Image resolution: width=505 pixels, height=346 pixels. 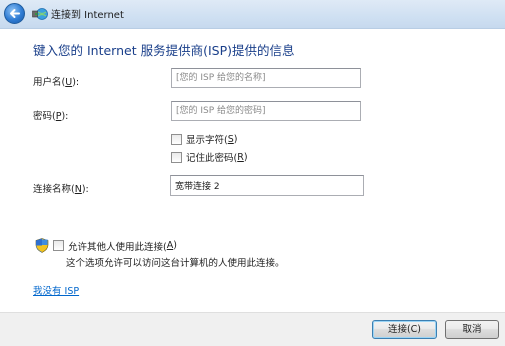 What do you see at coordinates (56, 290) in the screenshot?
I see `no-isp-link: 我没有 ISP` at bounding box center [56, 290].